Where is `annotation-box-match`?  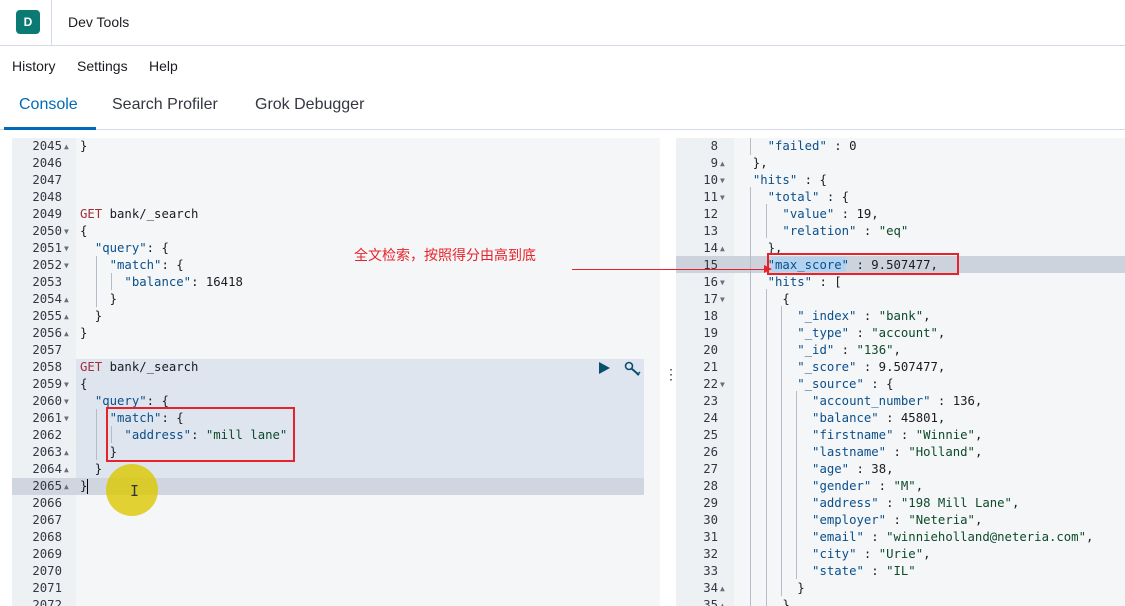
annotation-box-match is located at coordinates (200, 434).